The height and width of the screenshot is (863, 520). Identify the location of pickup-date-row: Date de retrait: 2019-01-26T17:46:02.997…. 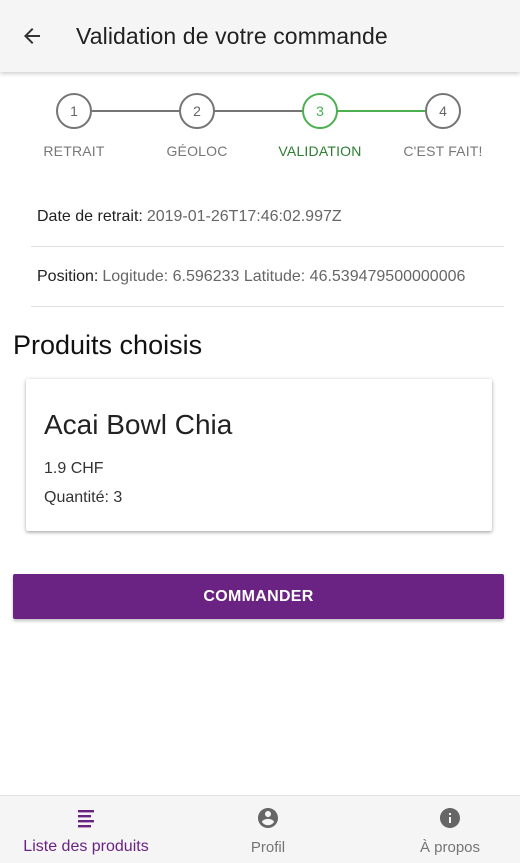
(267, 217).